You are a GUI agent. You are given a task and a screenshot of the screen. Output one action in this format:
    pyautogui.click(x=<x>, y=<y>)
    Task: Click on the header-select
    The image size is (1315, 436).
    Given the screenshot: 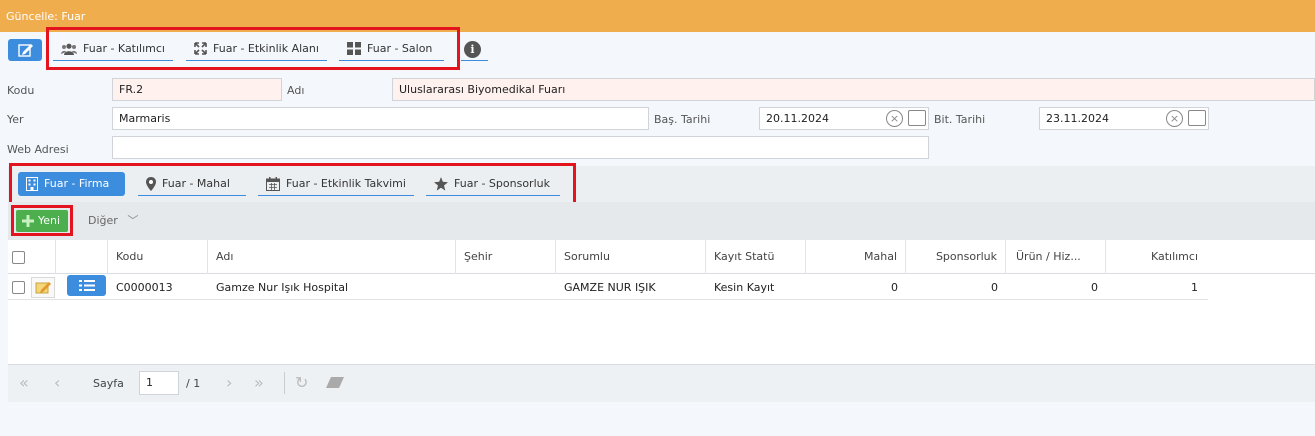 What is the action you would take?
    pyautogui.click(x=32, y=257)
    